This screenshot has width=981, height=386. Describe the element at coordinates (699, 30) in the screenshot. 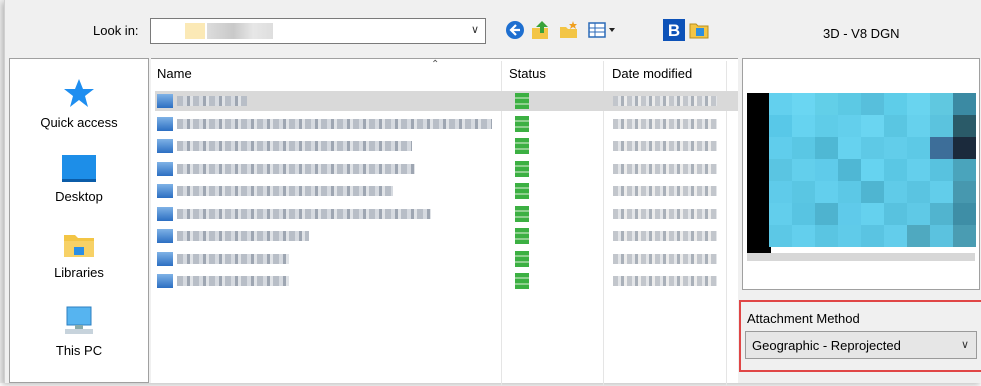

I see `attach-image-icon` at that location.